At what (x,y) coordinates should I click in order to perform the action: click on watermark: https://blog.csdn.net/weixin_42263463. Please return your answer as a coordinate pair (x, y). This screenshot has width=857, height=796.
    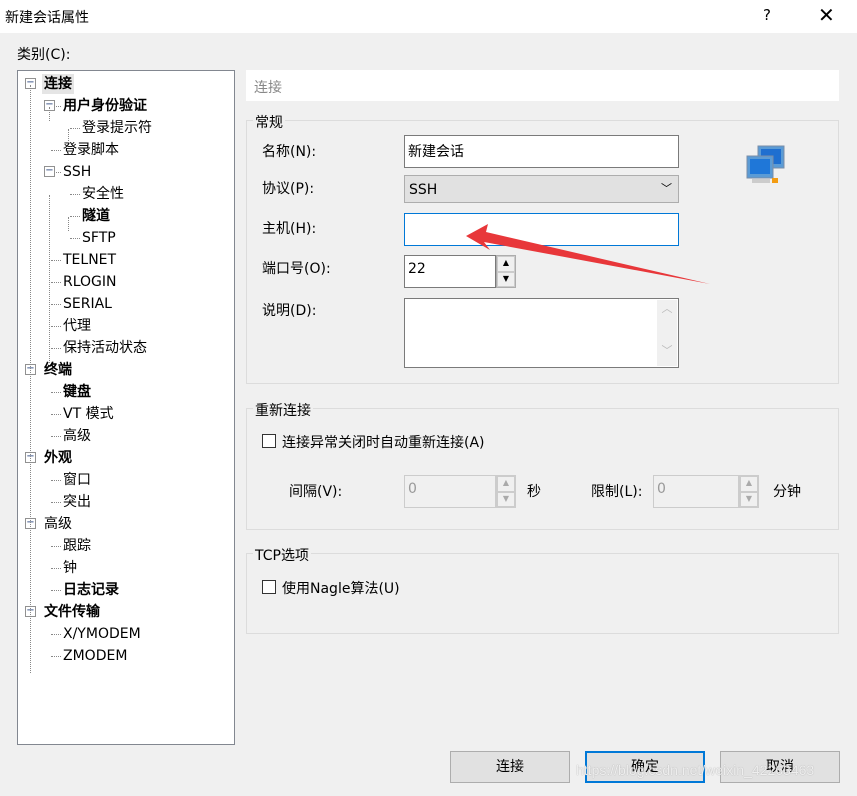
    Looking at the image, I should click on (695, 770).